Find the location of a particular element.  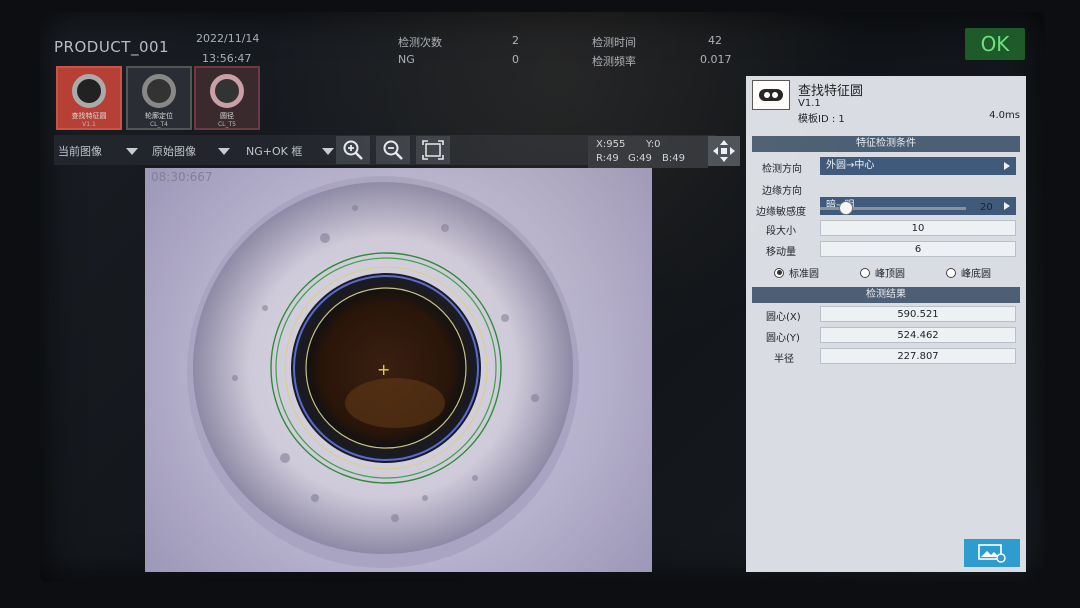

detect-count-label: 检测次数 is located at coordinates (420, 42).